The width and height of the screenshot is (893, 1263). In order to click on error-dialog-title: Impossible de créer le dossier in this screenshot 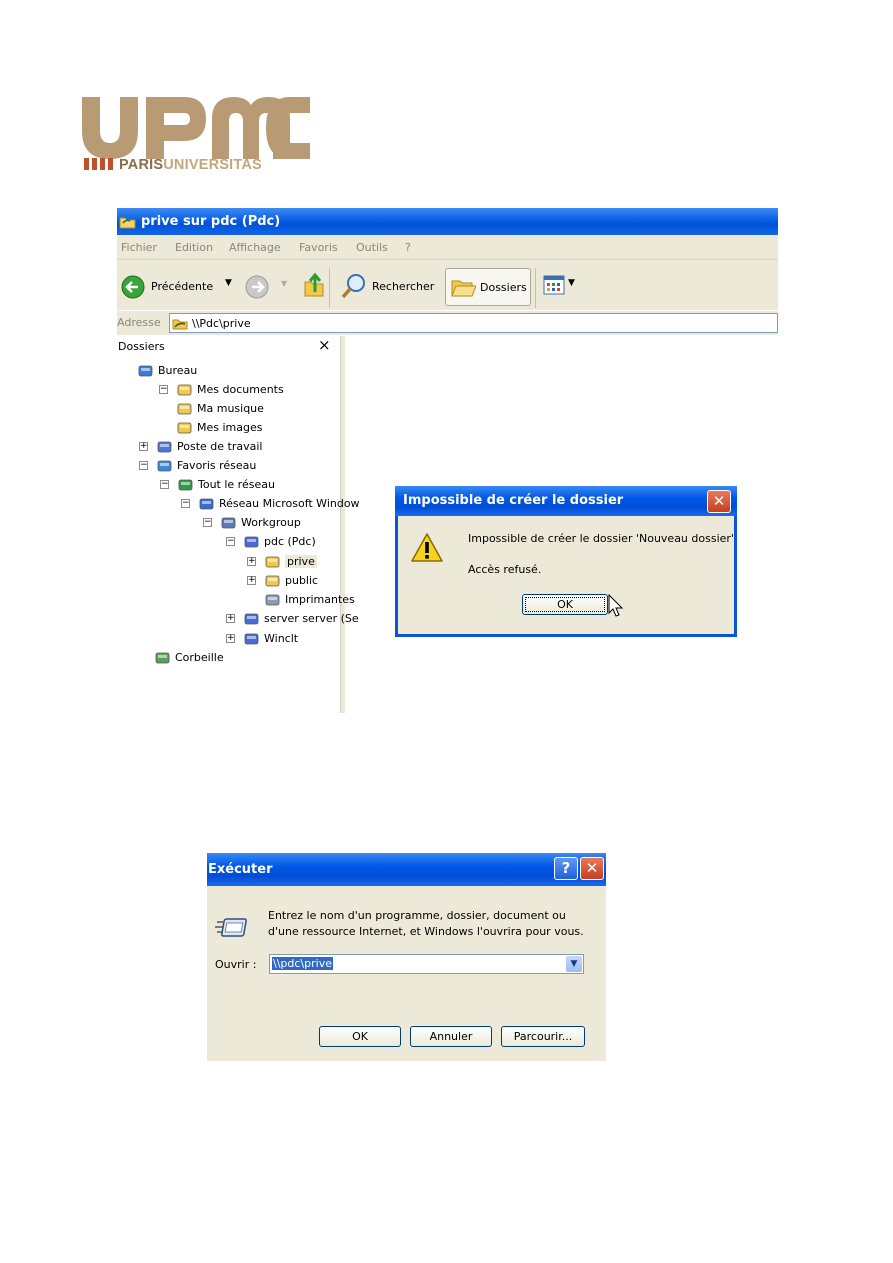, I will do `click(513, 500)`.